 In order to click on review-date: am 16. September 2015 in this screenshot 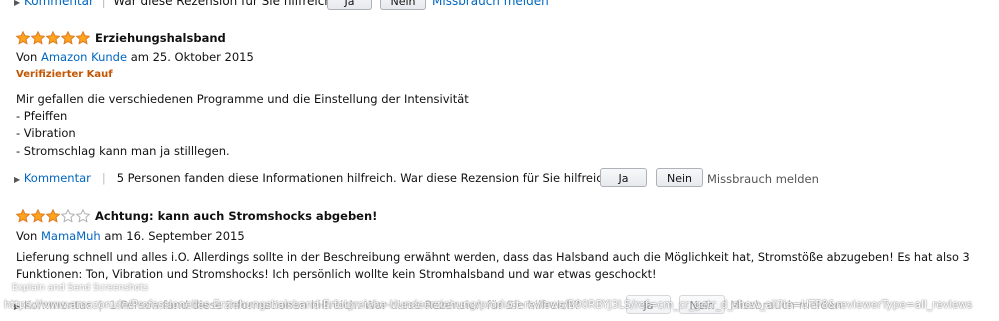, I will do `click(174, 236)`.